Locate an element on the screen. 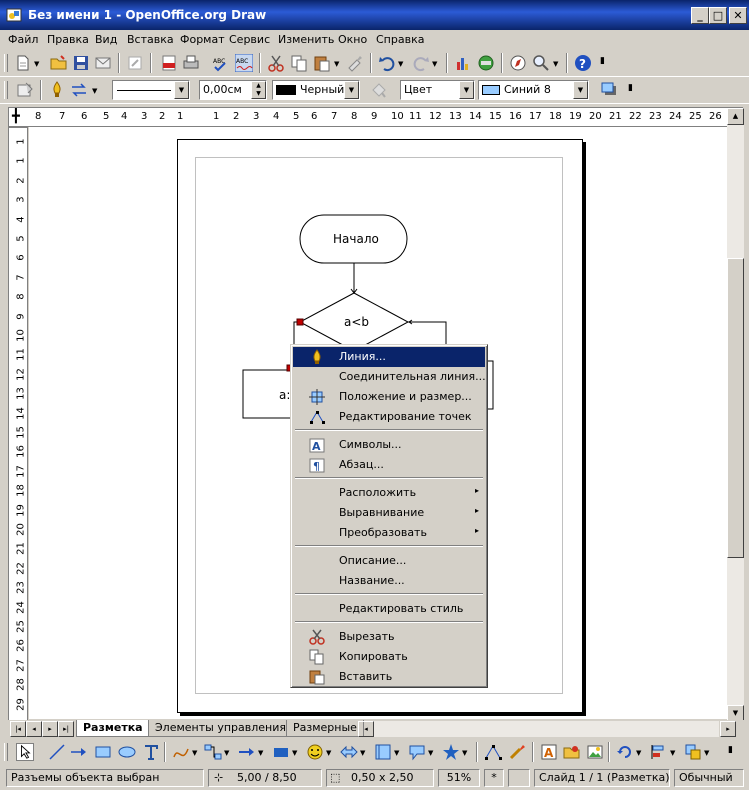 Image resolution: width=749 pixels, height=790 pixels. status-zoom: 51% is located at coordinates (459, 778).